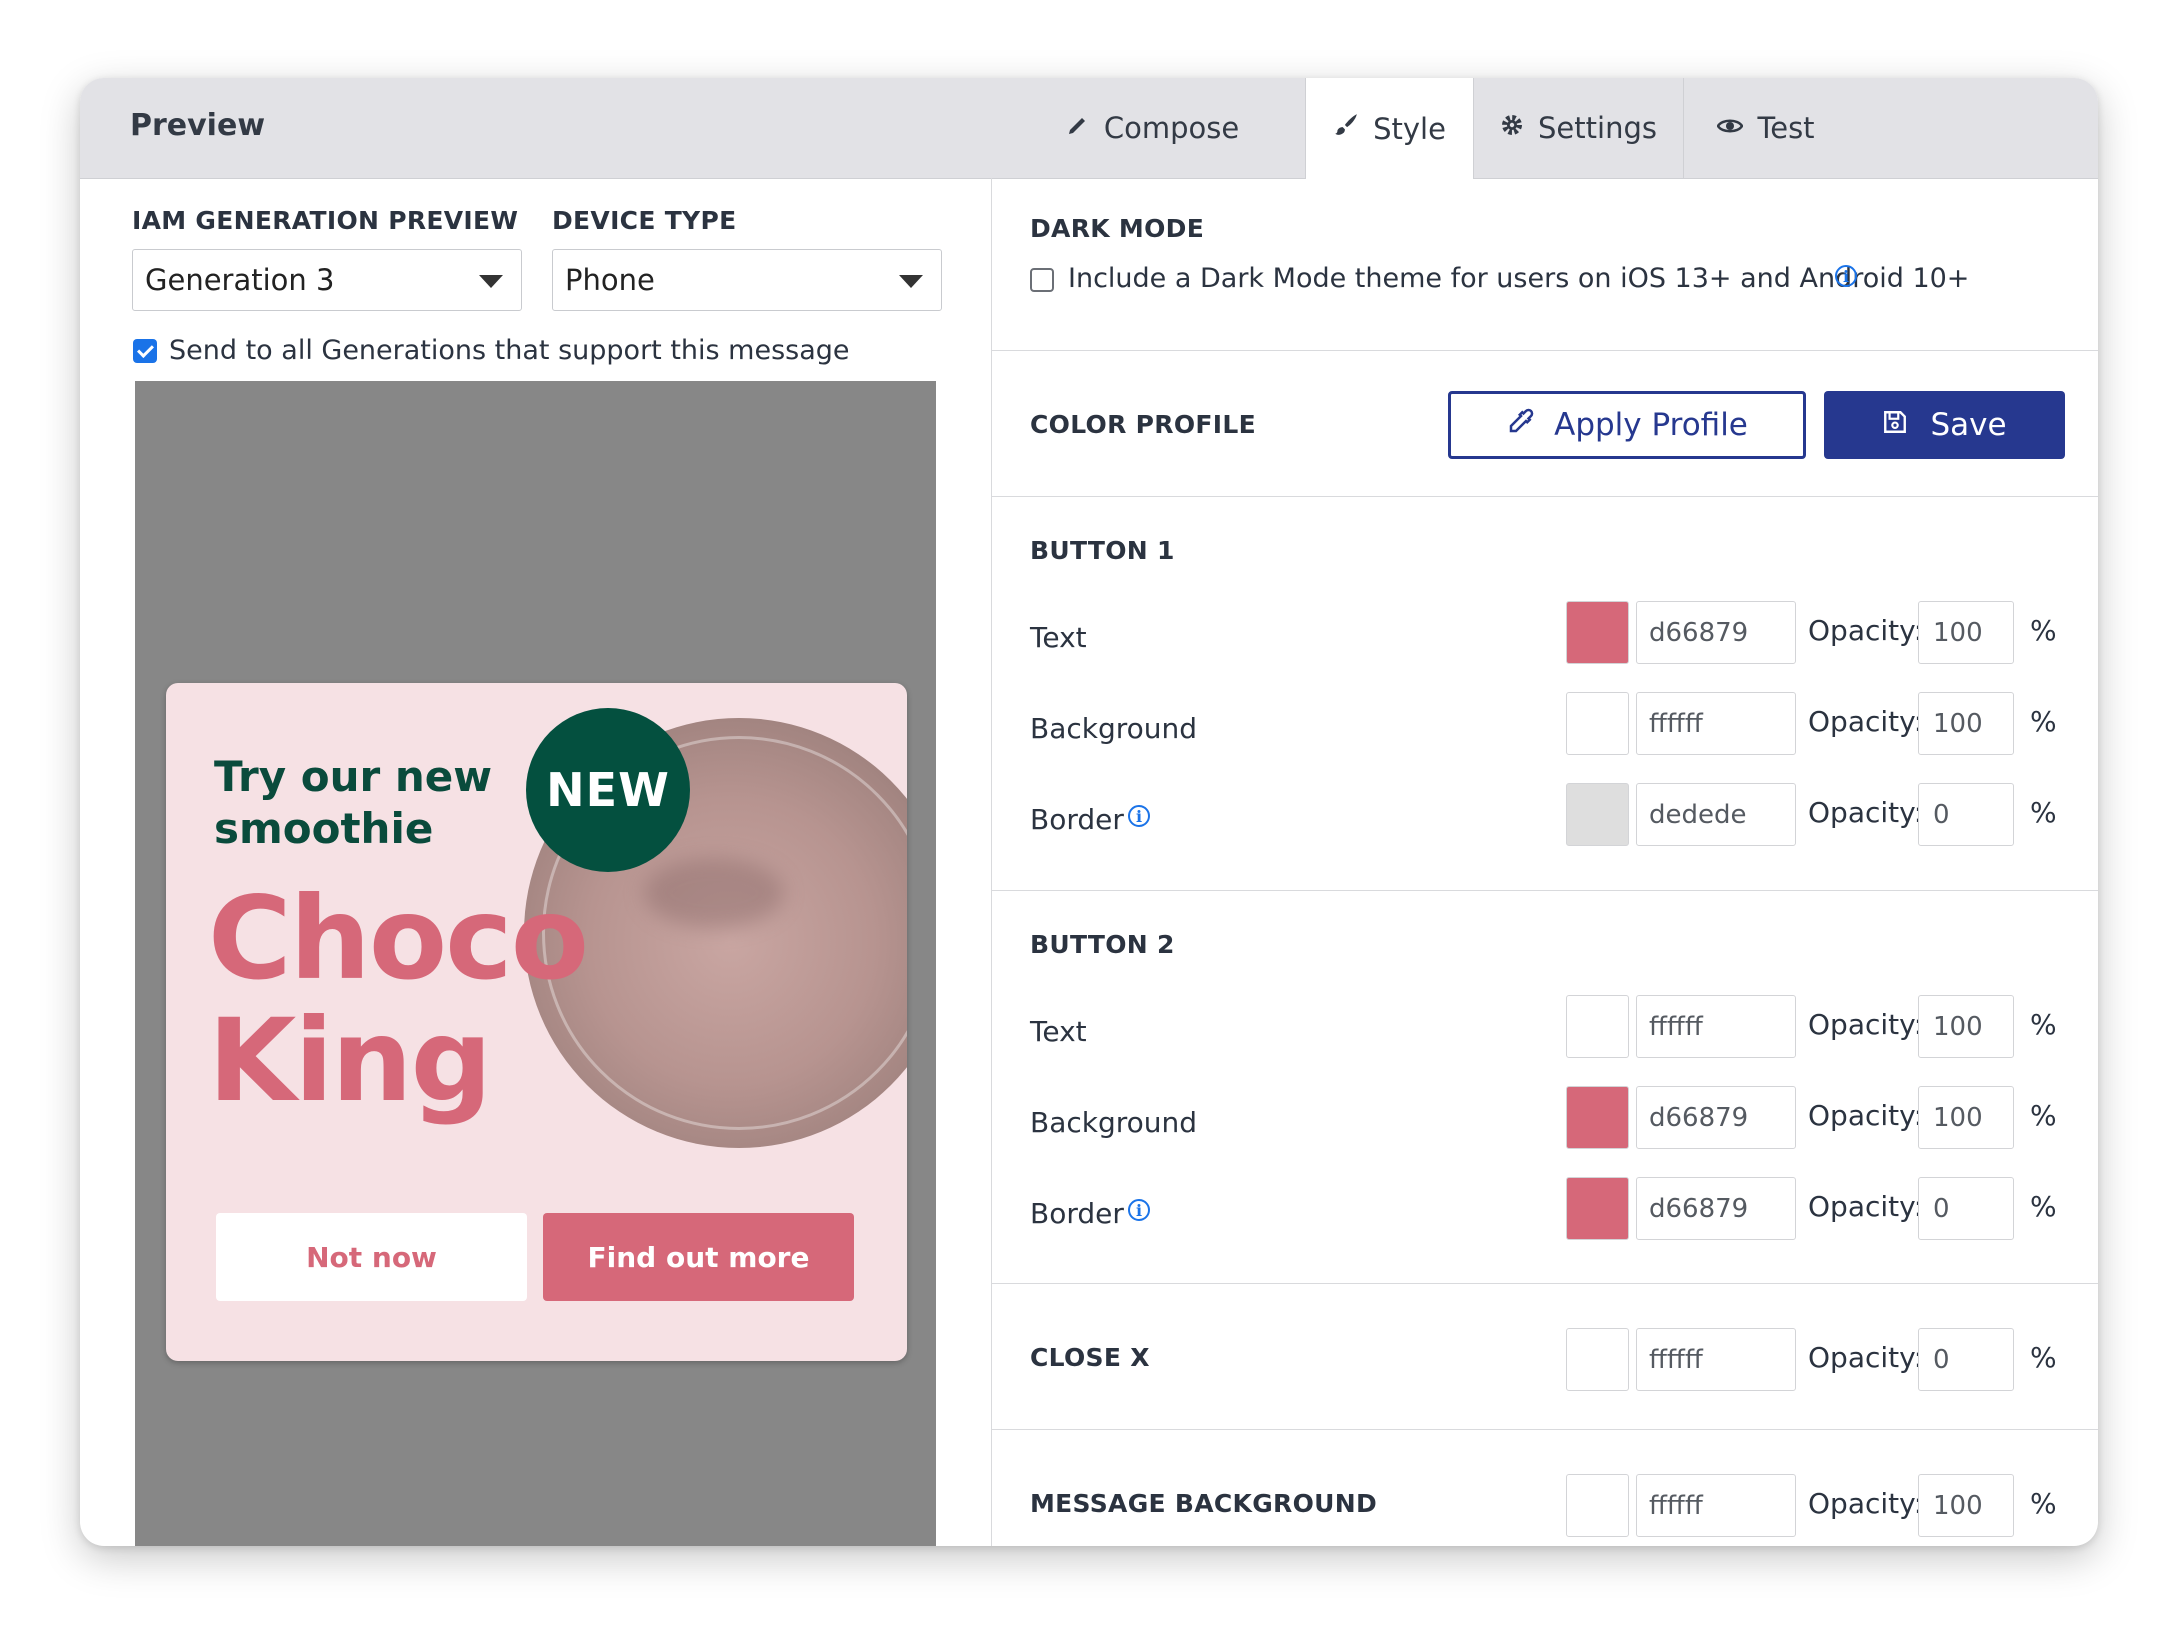 This screenshot has height=1626, width=2176. What do you see at coordinates (1058, 637) in the screenshot?
I see `button1-text-label: Text` at bounding box center [1058, 637].